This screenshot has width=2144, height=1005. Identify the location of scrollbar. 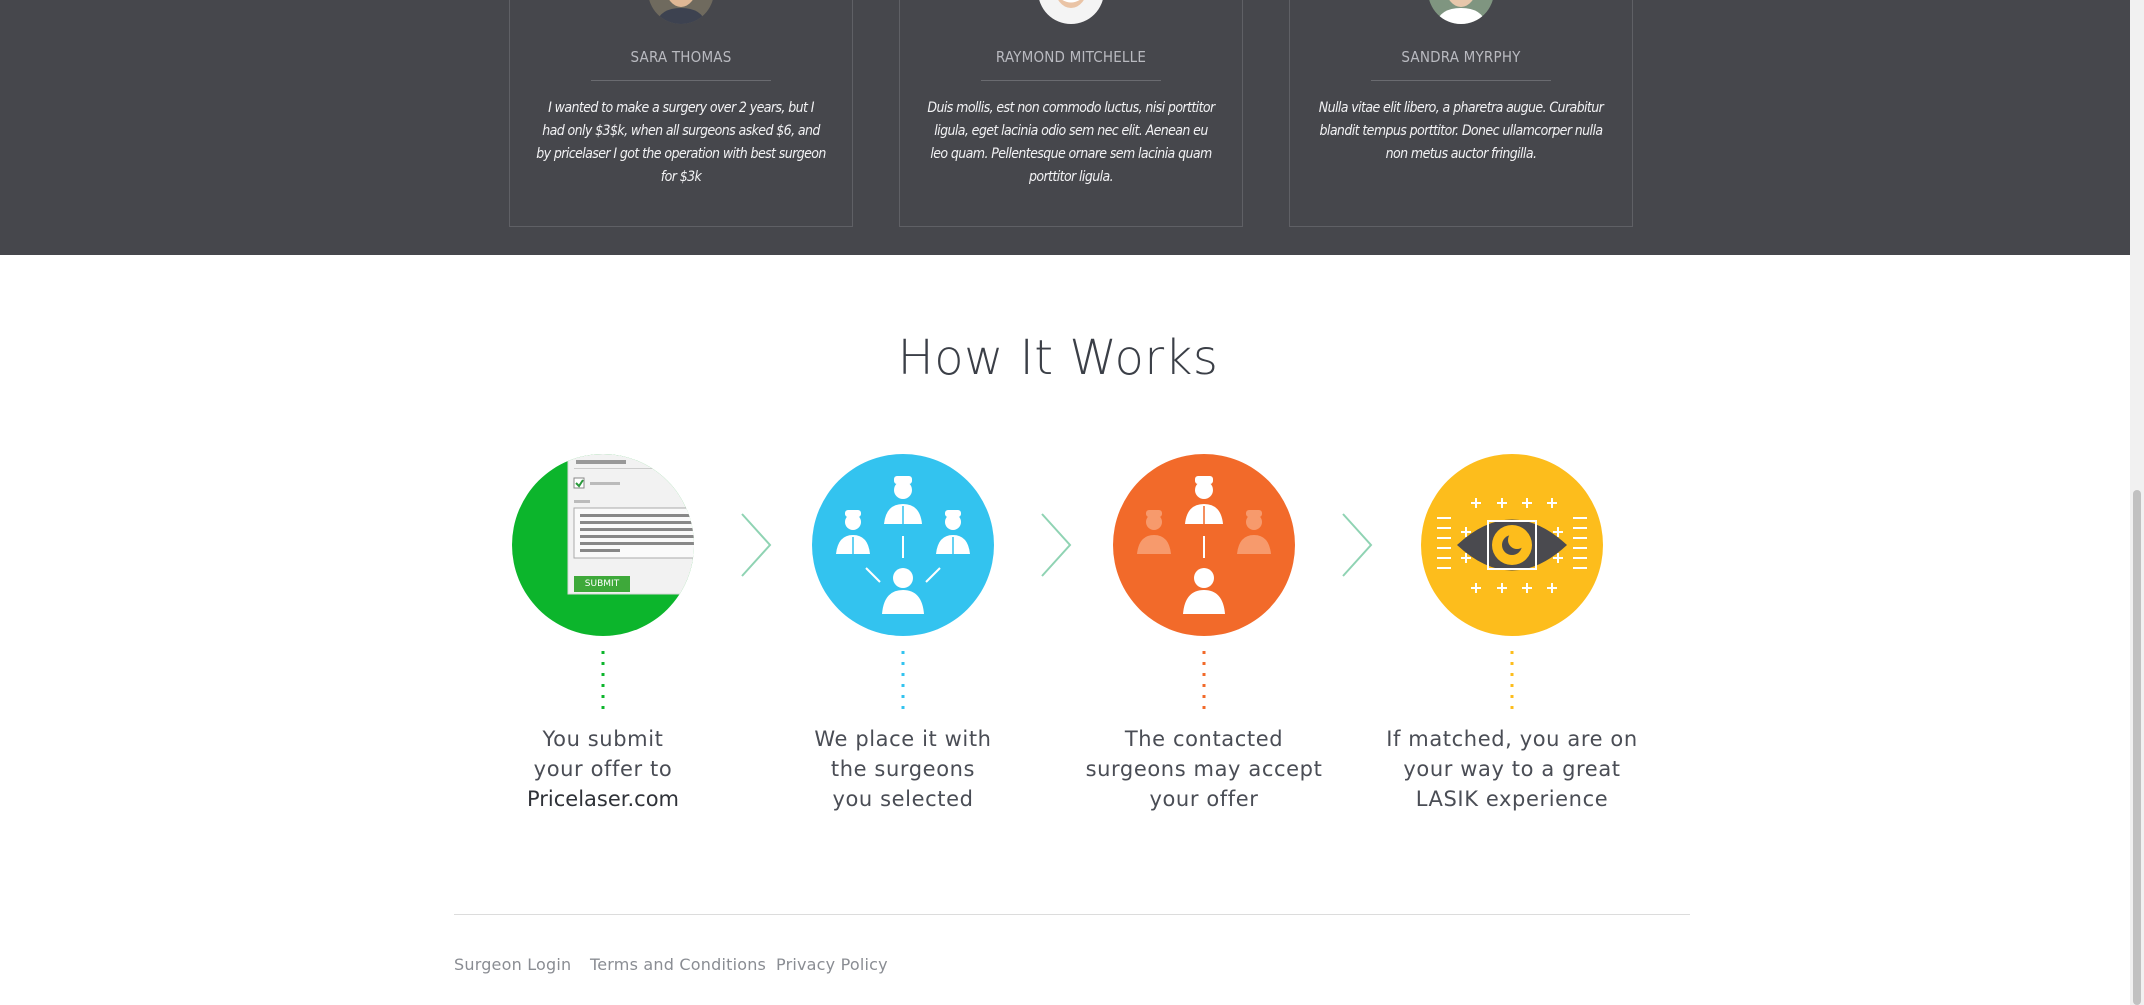
(2137, 502).